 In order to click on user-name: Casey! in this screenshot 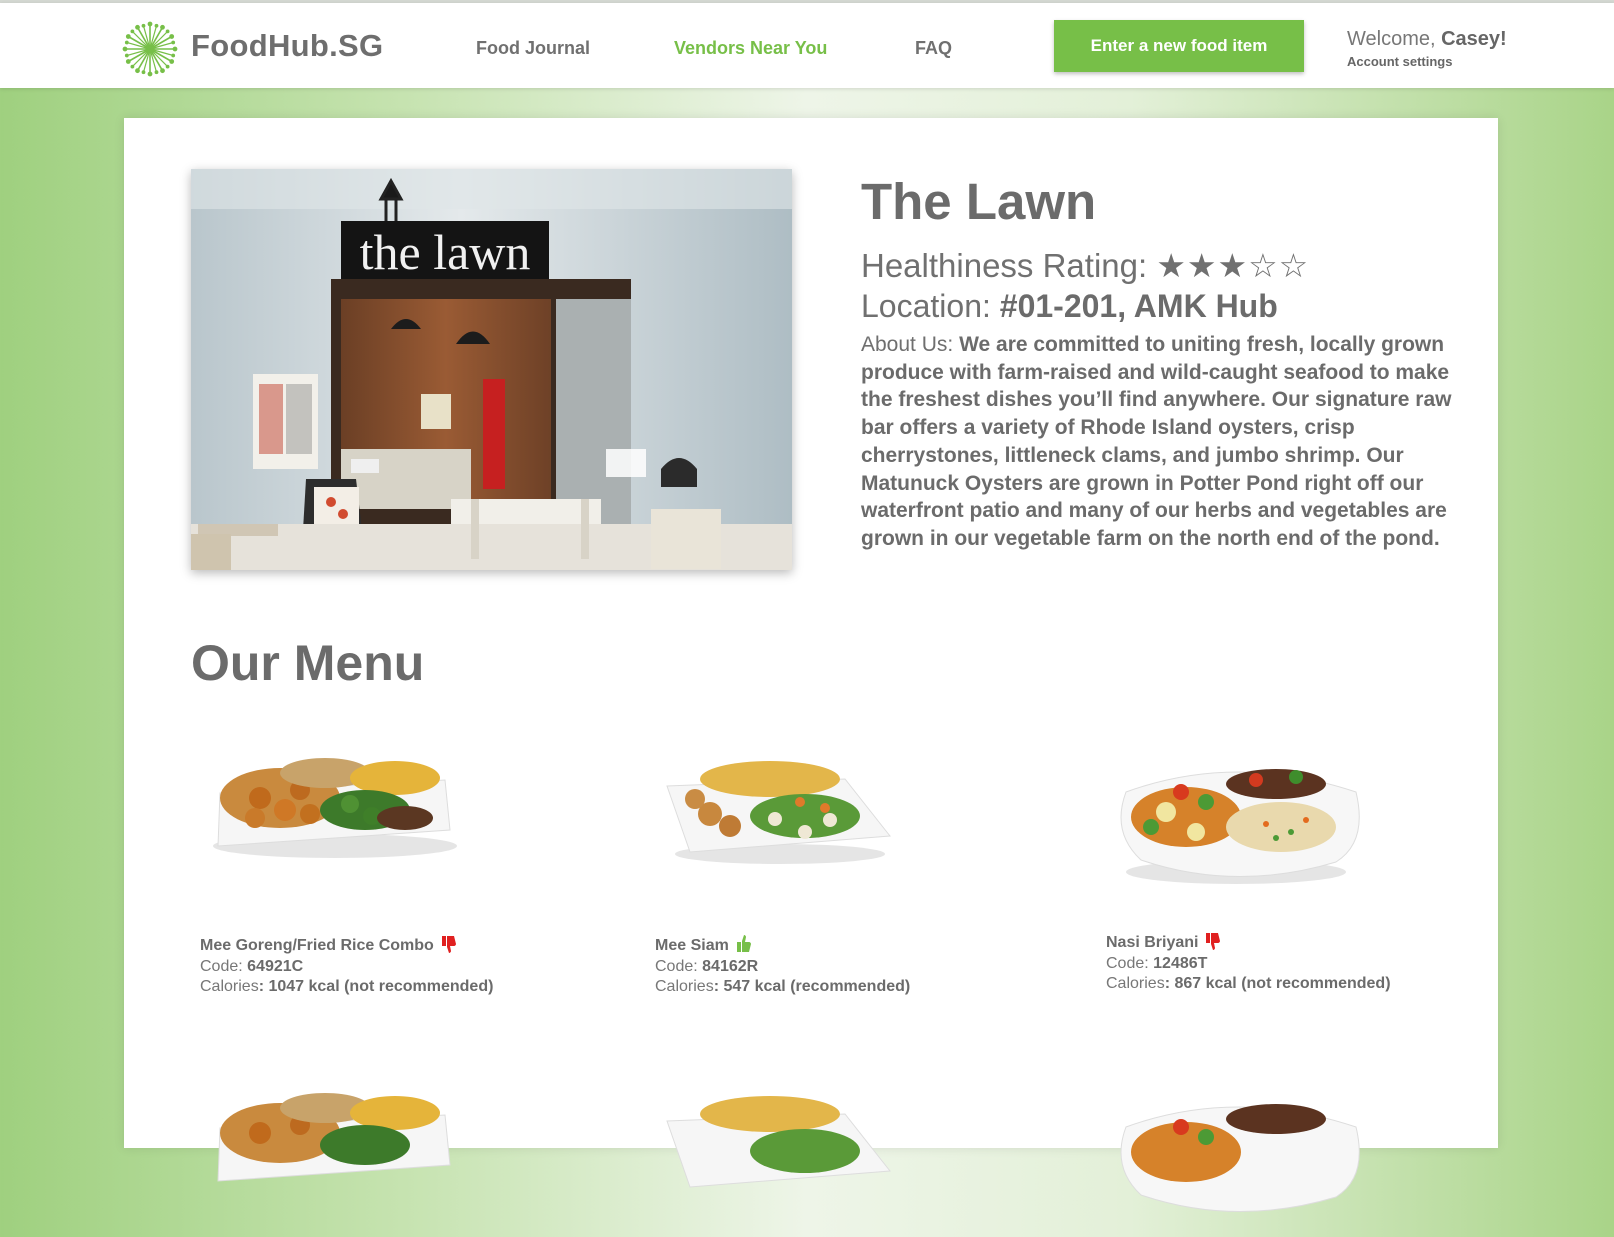, I will do `click(1474, 39)`.